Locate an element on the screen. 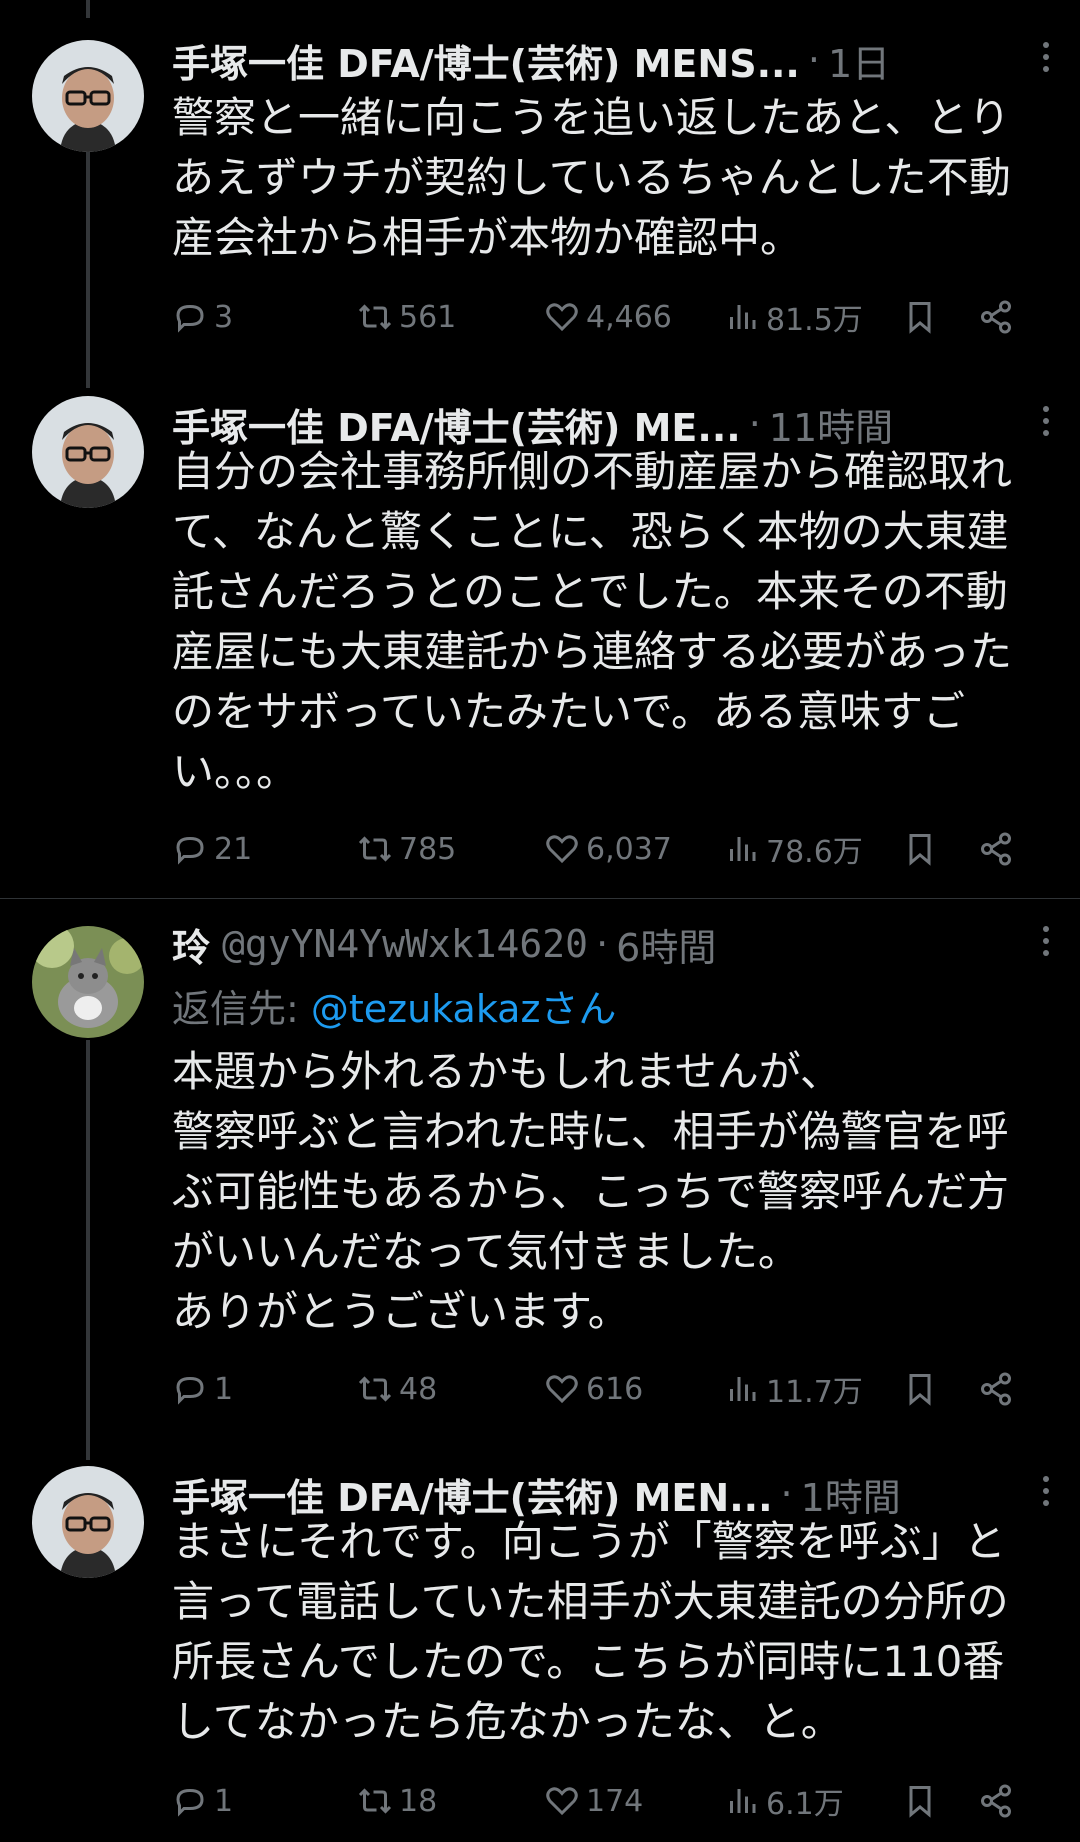 This screenshot has width=1080, height=1842. like-button: 616 is located at coordinates (593, 1389).